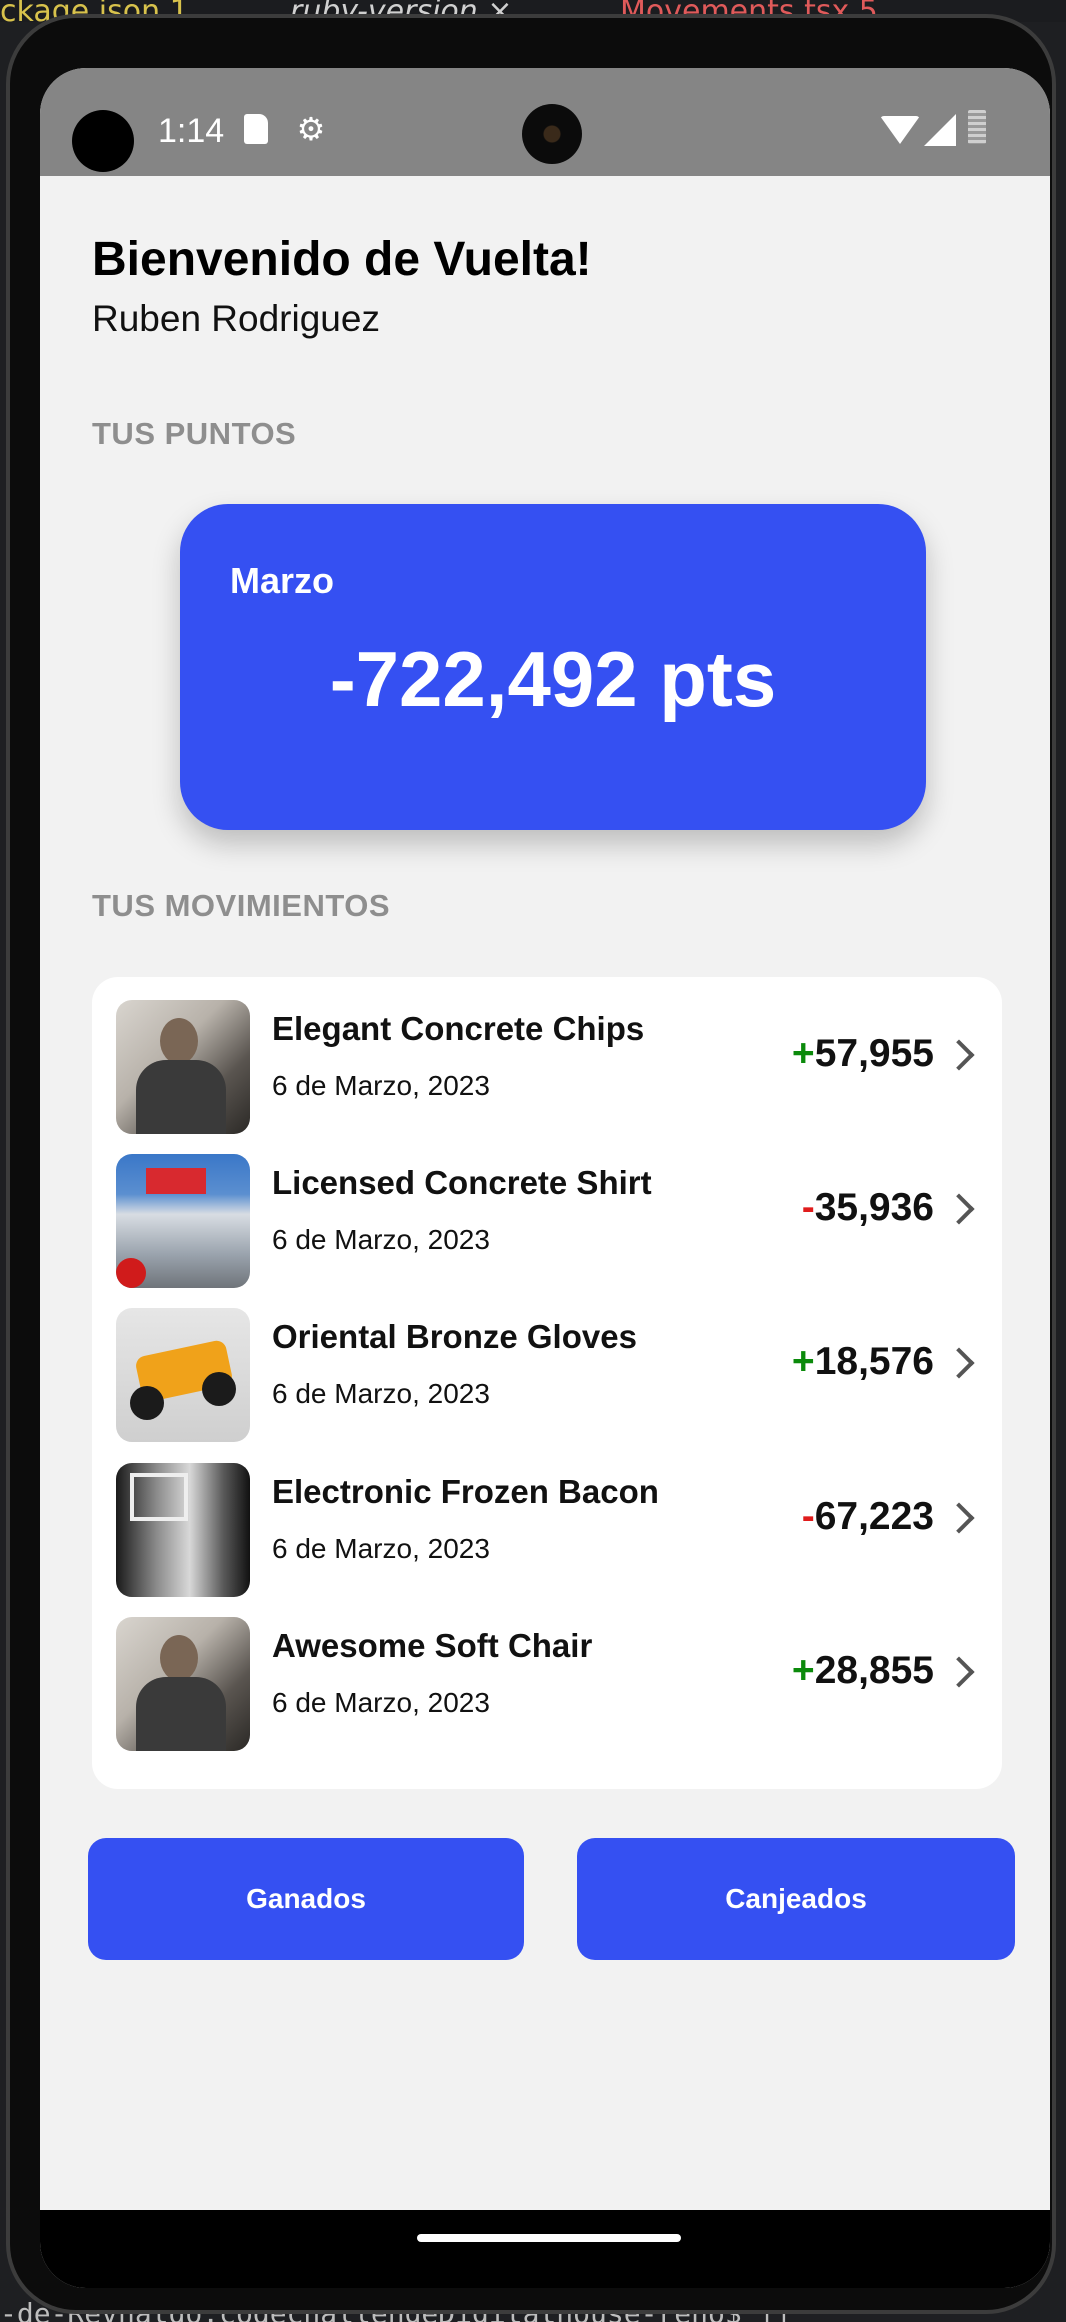 The width and height of the screenshot is (1066, 2322). What do you see at coordinates (236, 318) in the screenshot?
I see `user-name: Ruben Rodriguez` at bounding box center [236, 318].